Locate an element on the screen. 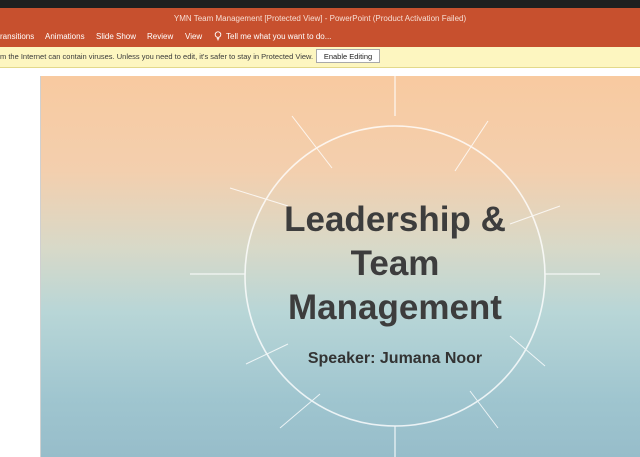 Image resolution: width=640 pixels, height=457 pixels. slide-subtitle: Speaker: Jumana Noor is located at coordinates (395, 359).